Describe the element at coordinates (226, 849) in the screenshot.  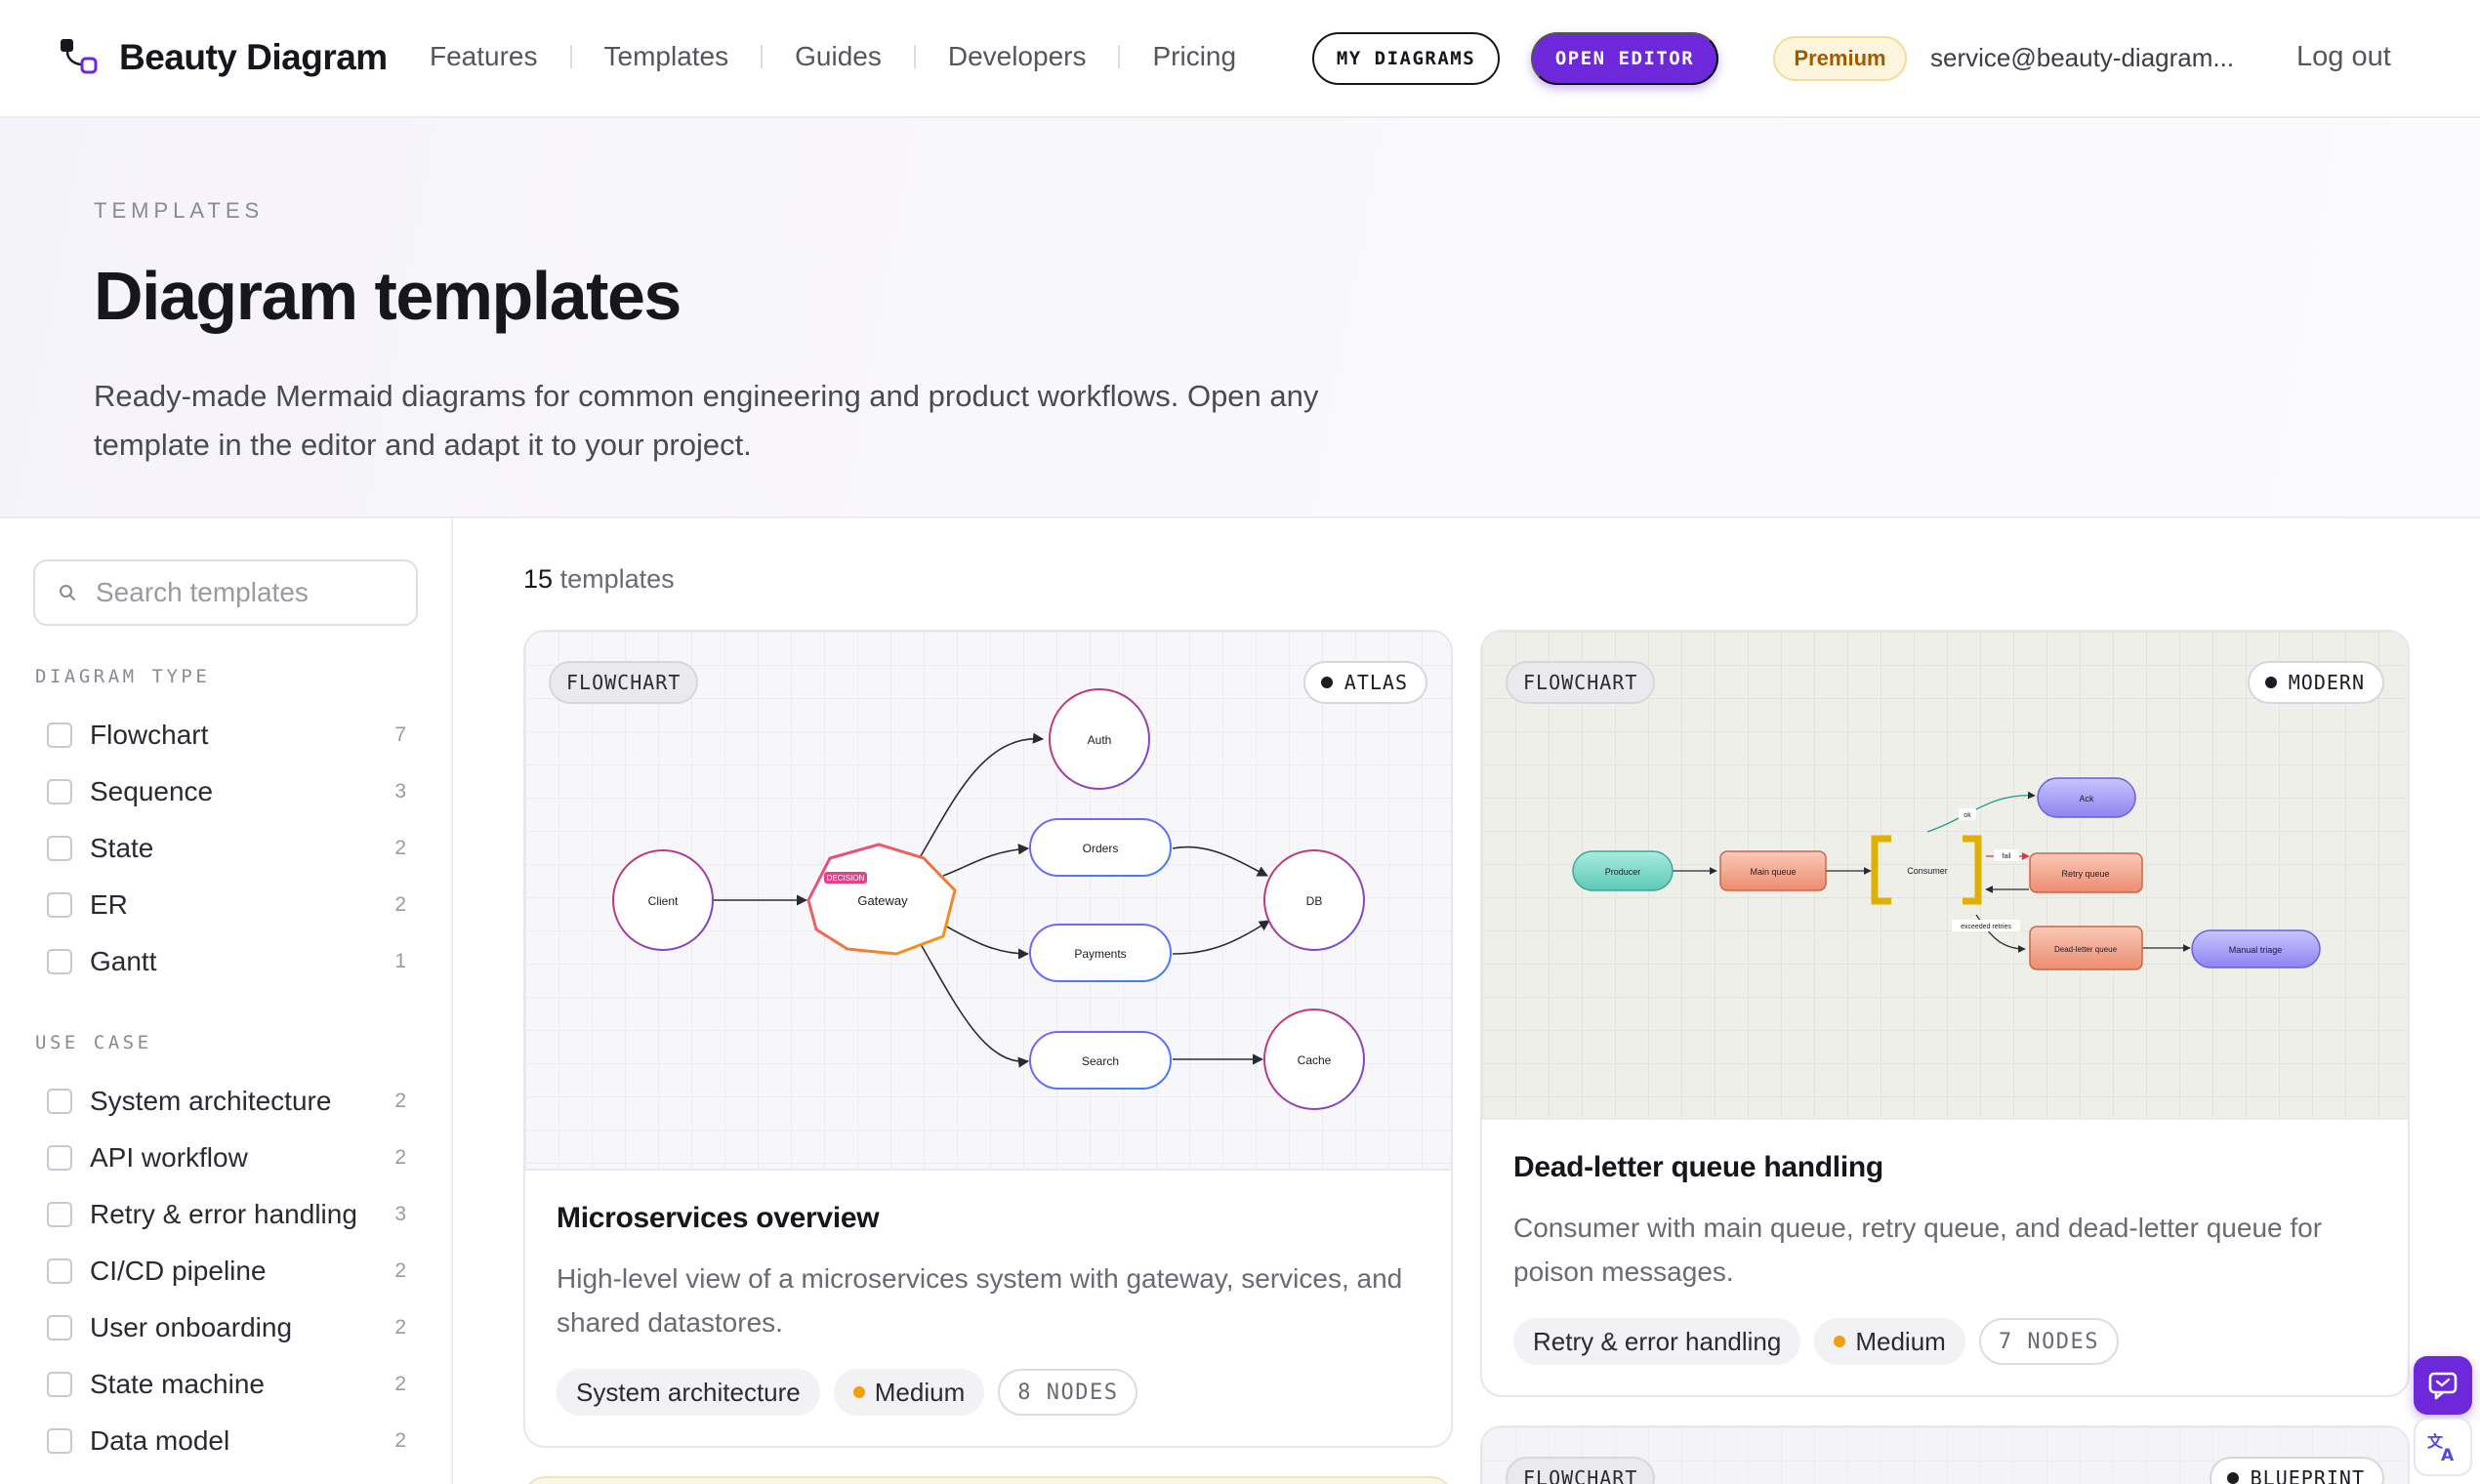
I see `filter-state: State 2` at that location.